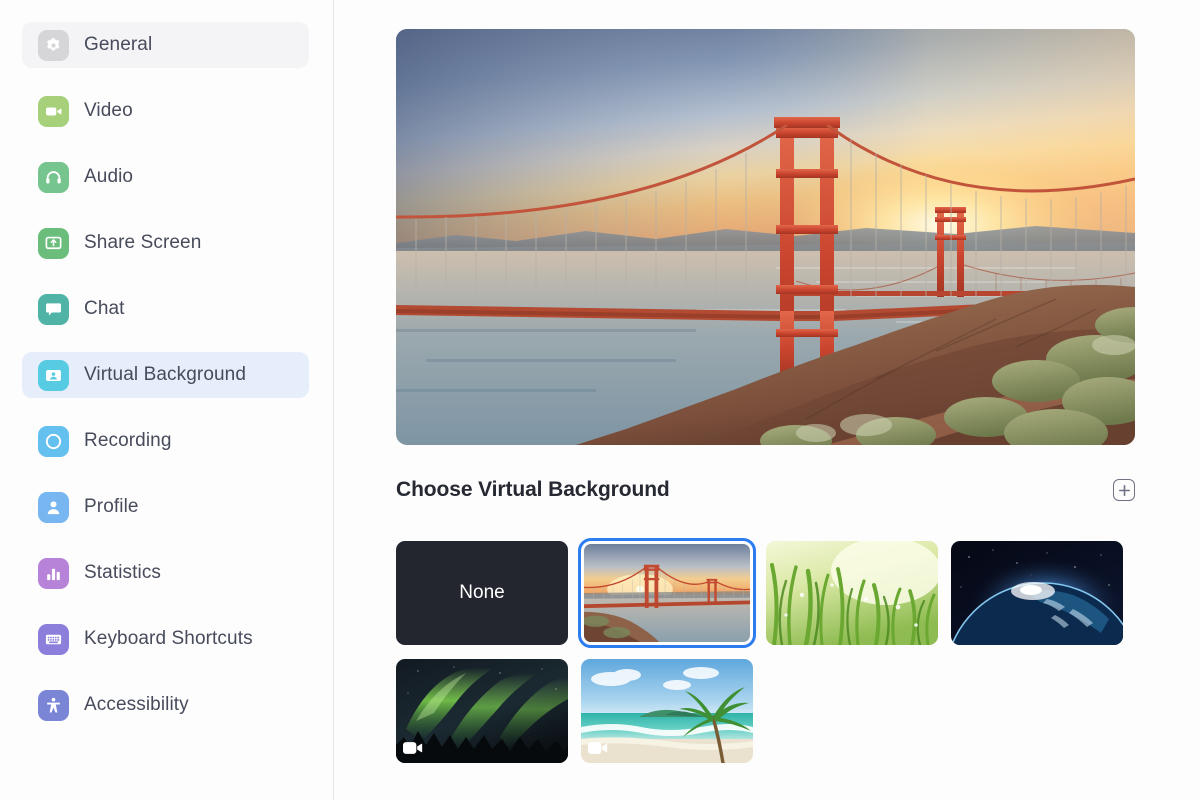  I want to click on sidebar-item-share-screen: Share Screen, so click(165, 243).